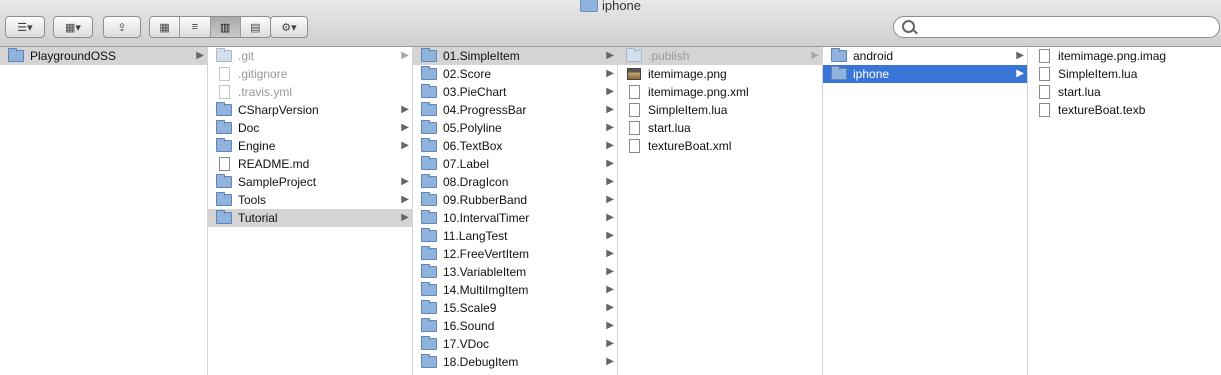 This screenshot has width=1221, height=375. Describe the element at coordinates (720, 92) in the screenshot. I see `file-item: itemimage.png.xml` at that location.